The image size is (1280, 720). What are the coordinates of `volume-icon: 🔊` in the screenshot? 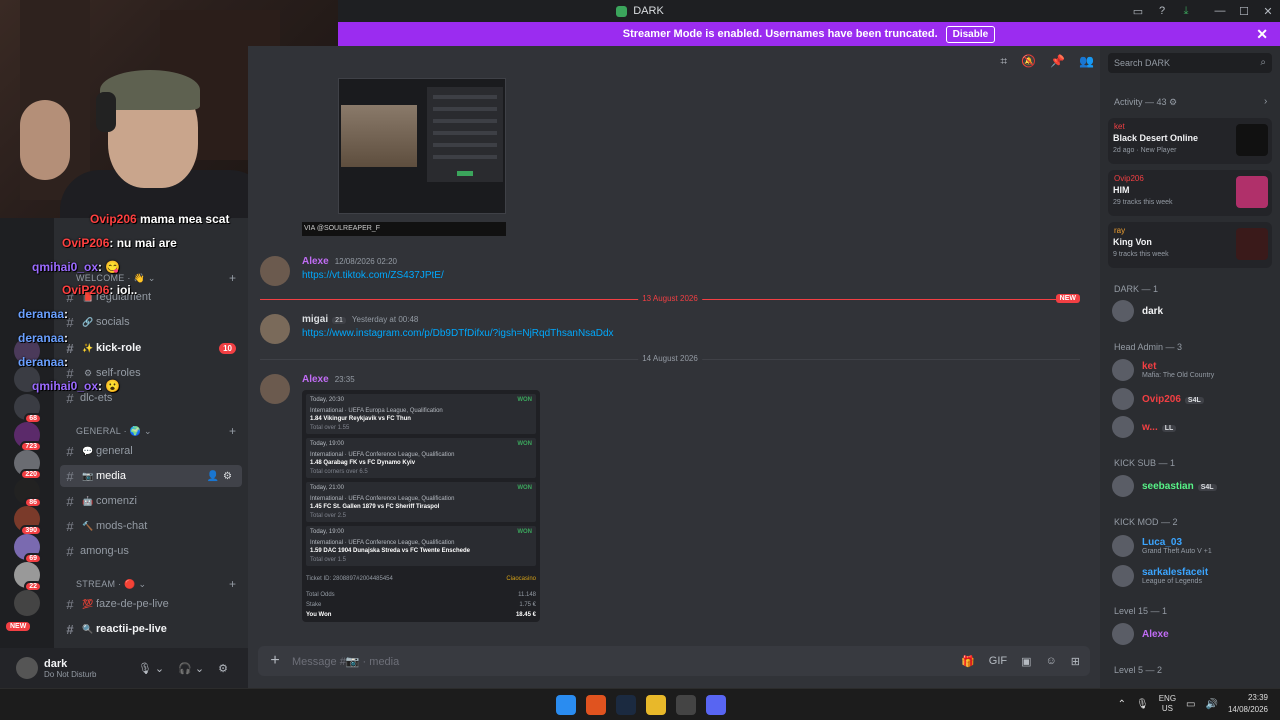 It's located at (1212, 704).